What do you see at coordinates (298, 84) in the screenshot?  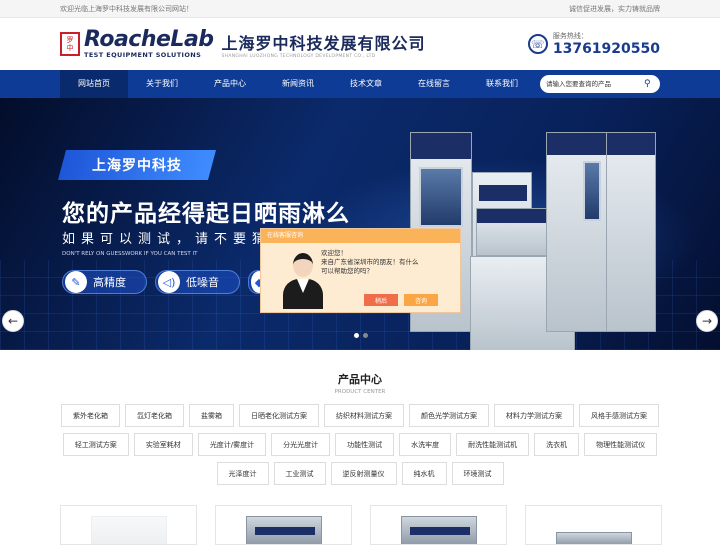 I see `nav-item-news: 新闻资讯` at bounding box center [298, 84].